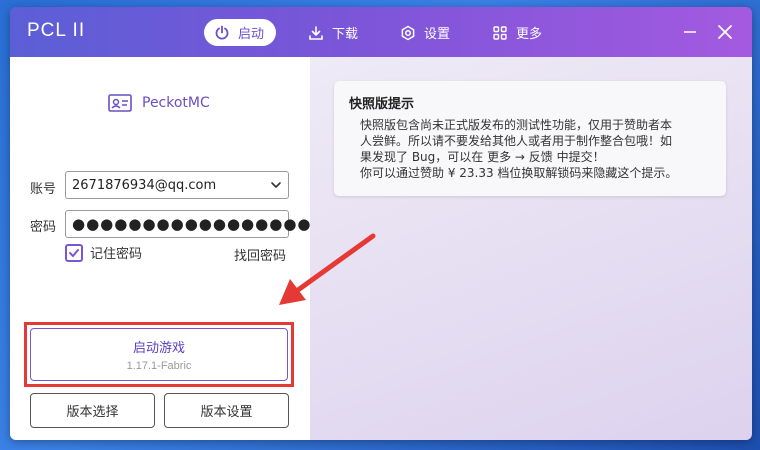  Describe the element at coordinates (176, 103) in the screenshot. I see `username: PeckotMC` at that location.